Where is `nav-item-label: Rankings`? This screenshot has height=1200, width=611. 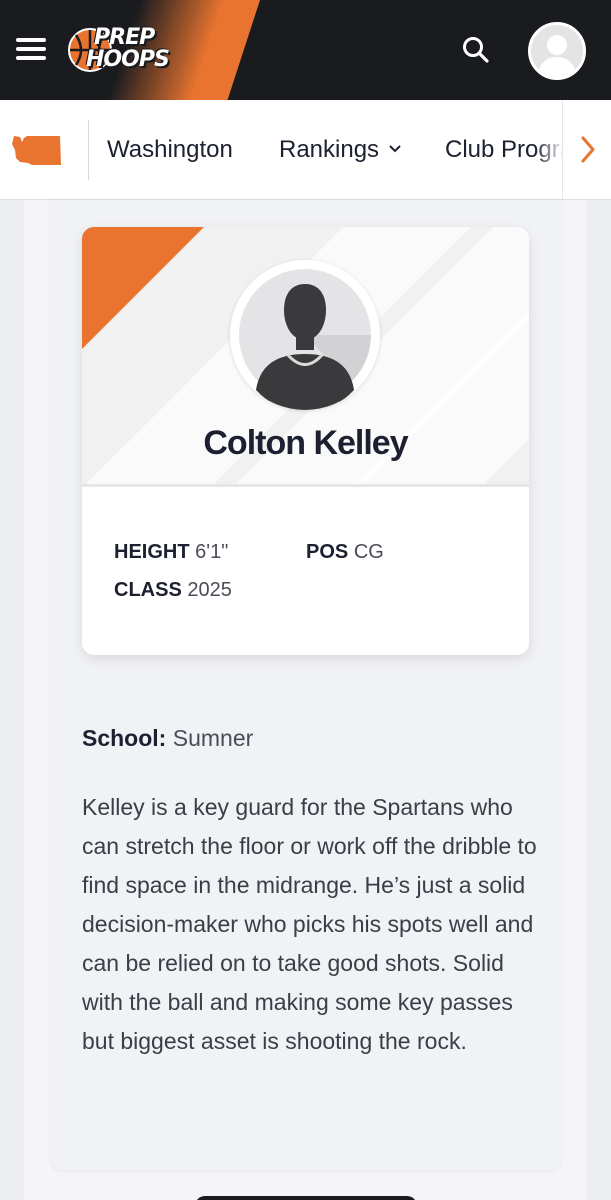 nav-item-label: Rankings is located at coordinates (329, 149).